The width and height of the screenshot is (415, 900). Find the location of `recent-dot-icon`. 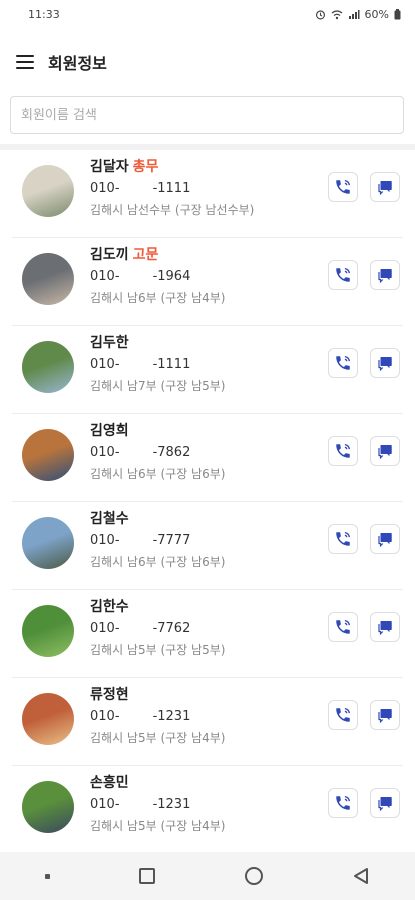

recent-dot-icon is located at coordinates (47, 876).